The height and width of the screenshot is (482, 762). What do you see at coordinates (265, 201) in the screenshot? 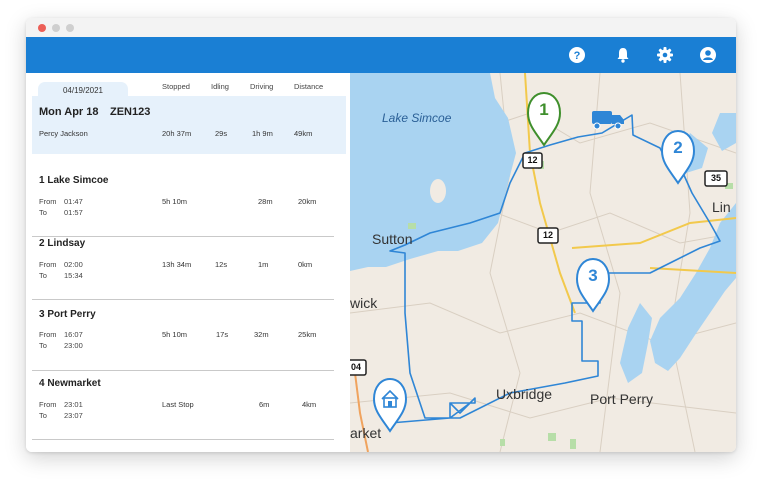
I see `stop-driving: 28m` at bounding box center [265, 201].